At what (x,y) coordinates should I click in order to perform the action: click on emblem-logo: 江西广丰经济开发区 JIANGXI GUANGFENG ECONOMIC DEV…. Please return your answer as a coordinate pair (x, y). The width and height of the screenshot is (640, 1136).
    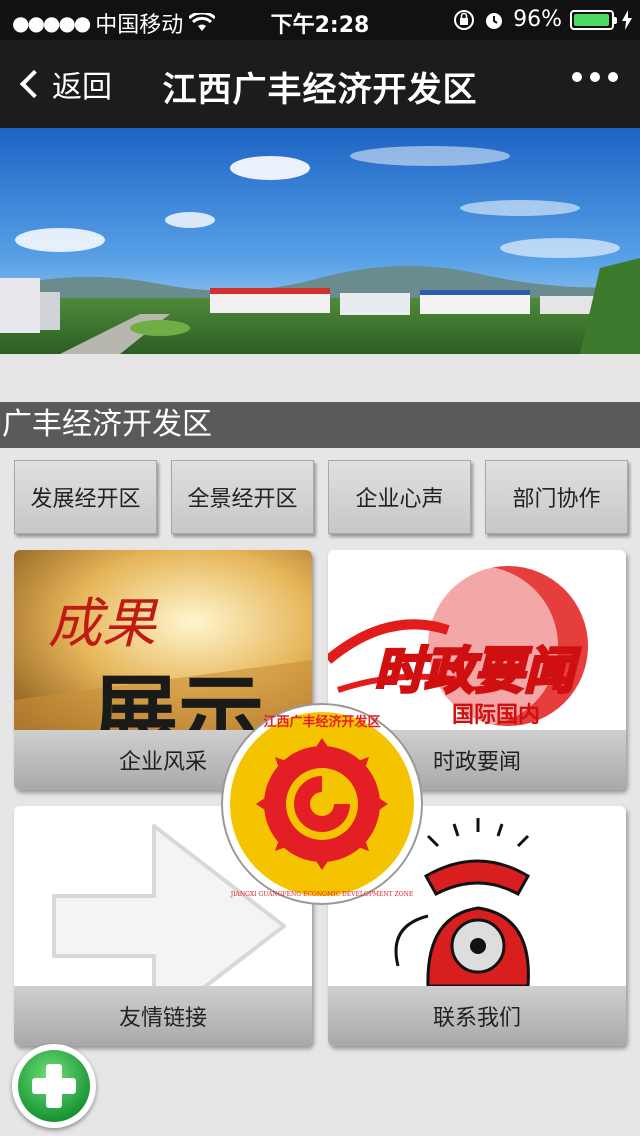
    Looking at the image, I should click on (322, 804).